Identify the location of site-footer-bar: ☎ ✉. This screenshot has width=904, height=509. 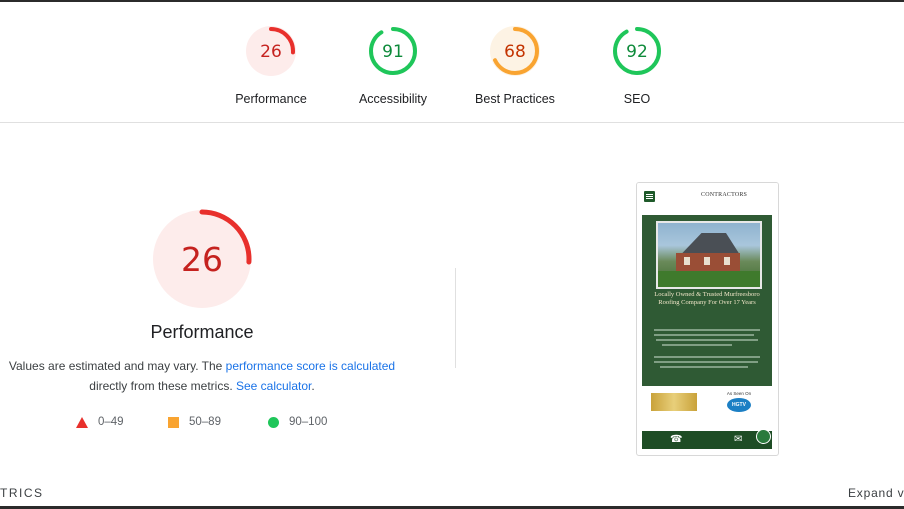
(707, 440).